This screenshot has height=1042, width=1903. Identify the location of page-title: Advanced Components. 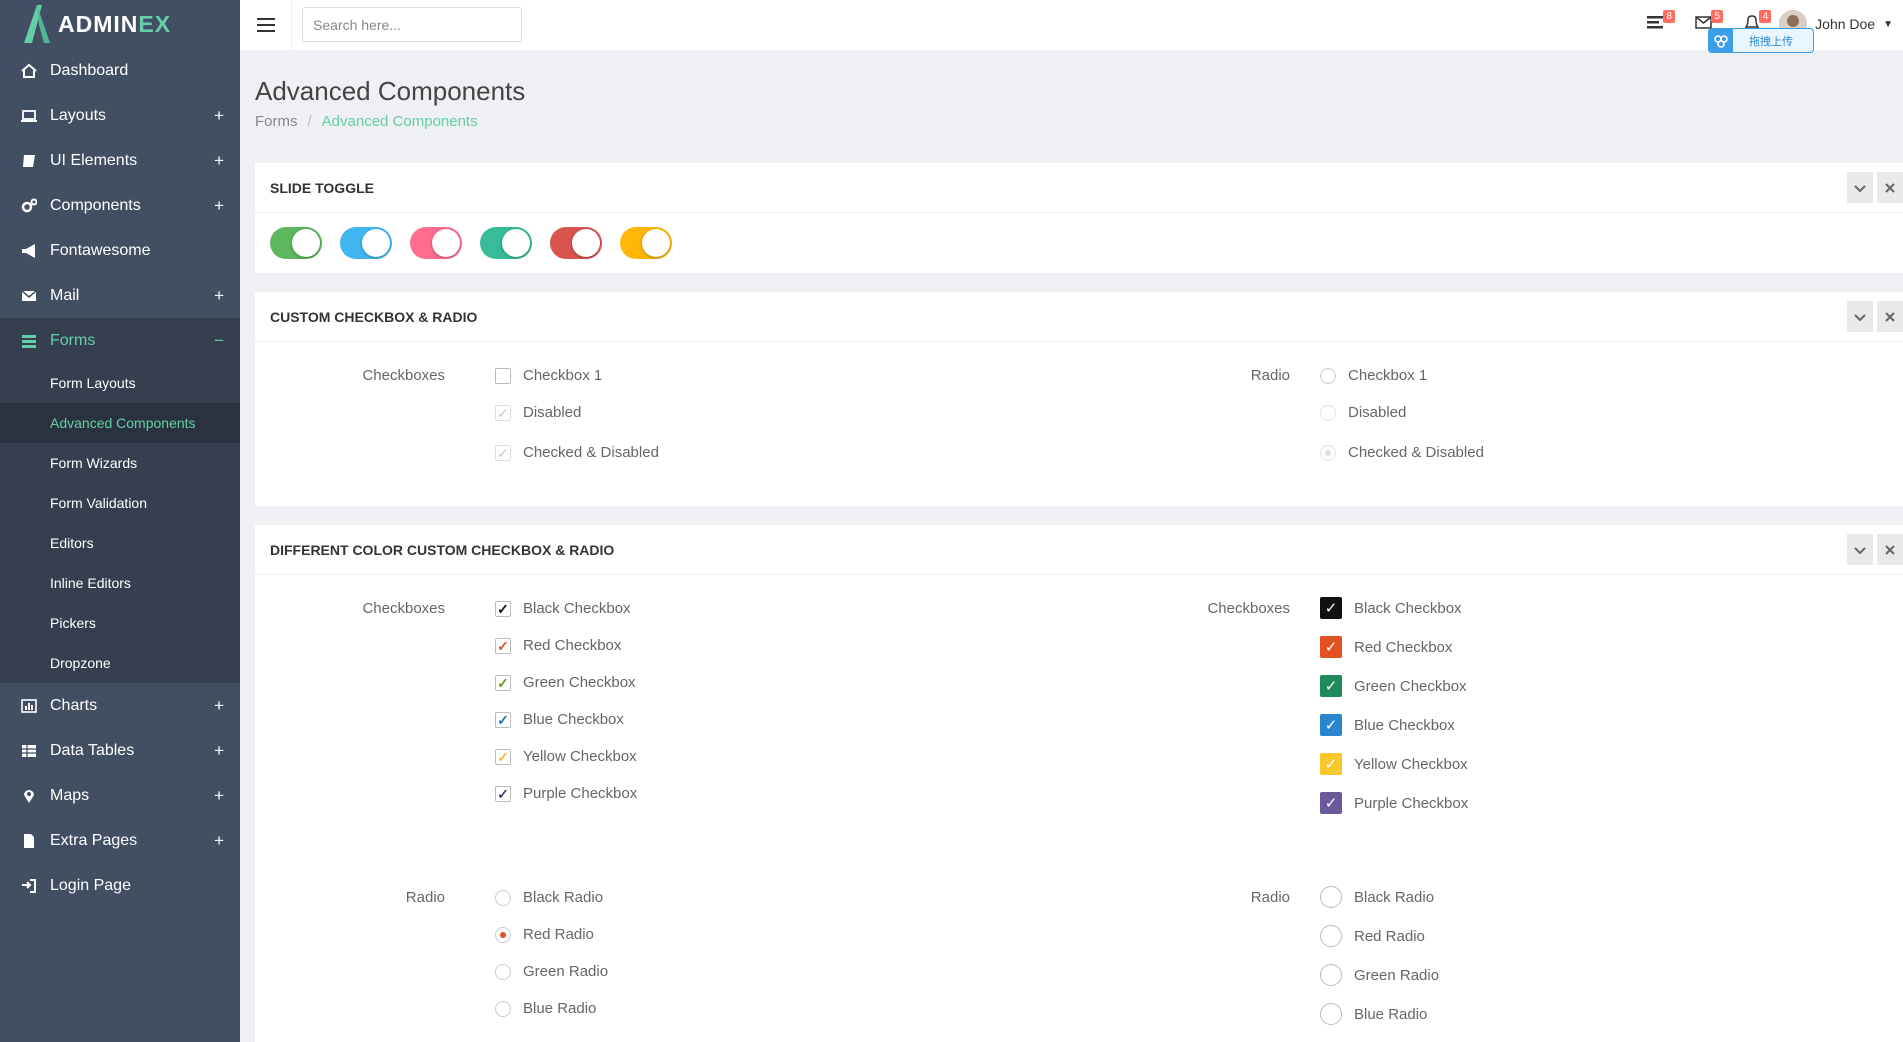
(390, 91).